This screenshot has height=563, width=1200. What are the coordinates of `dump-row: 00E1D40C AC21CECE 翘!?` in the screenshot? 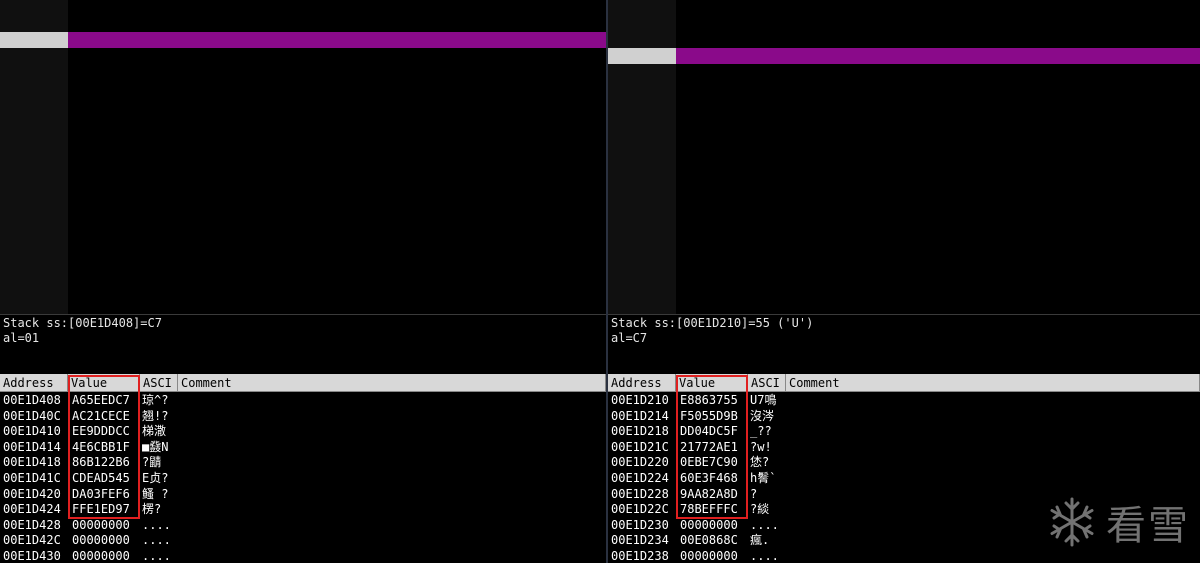 It's located at (303, 417).